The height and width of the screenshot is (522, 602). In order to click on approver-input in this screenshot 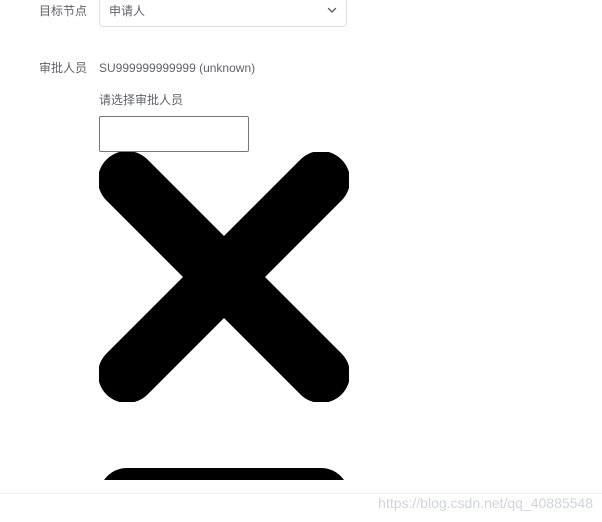, I will do `click(174, 134)`.